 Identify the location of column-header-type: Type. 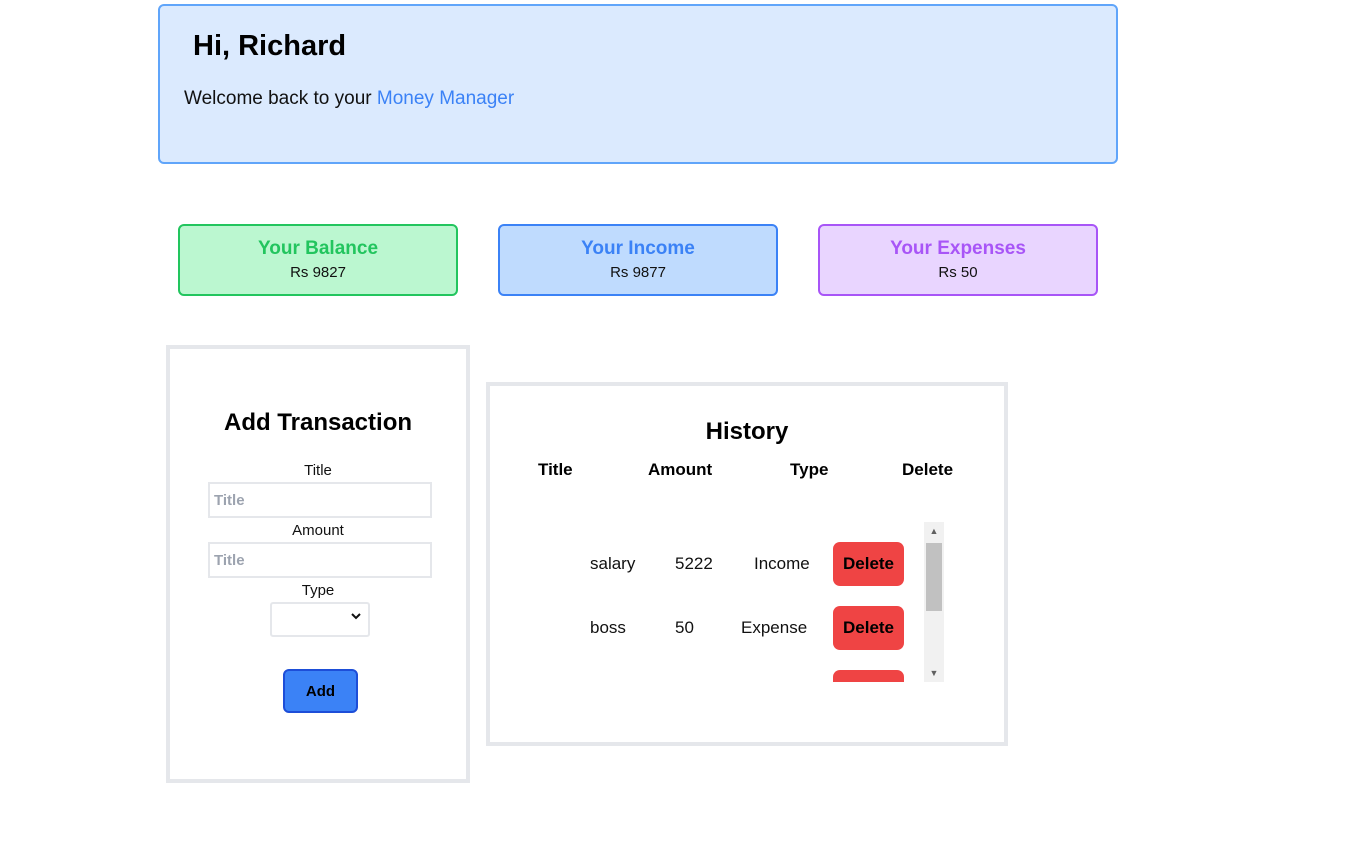
(809, 469).